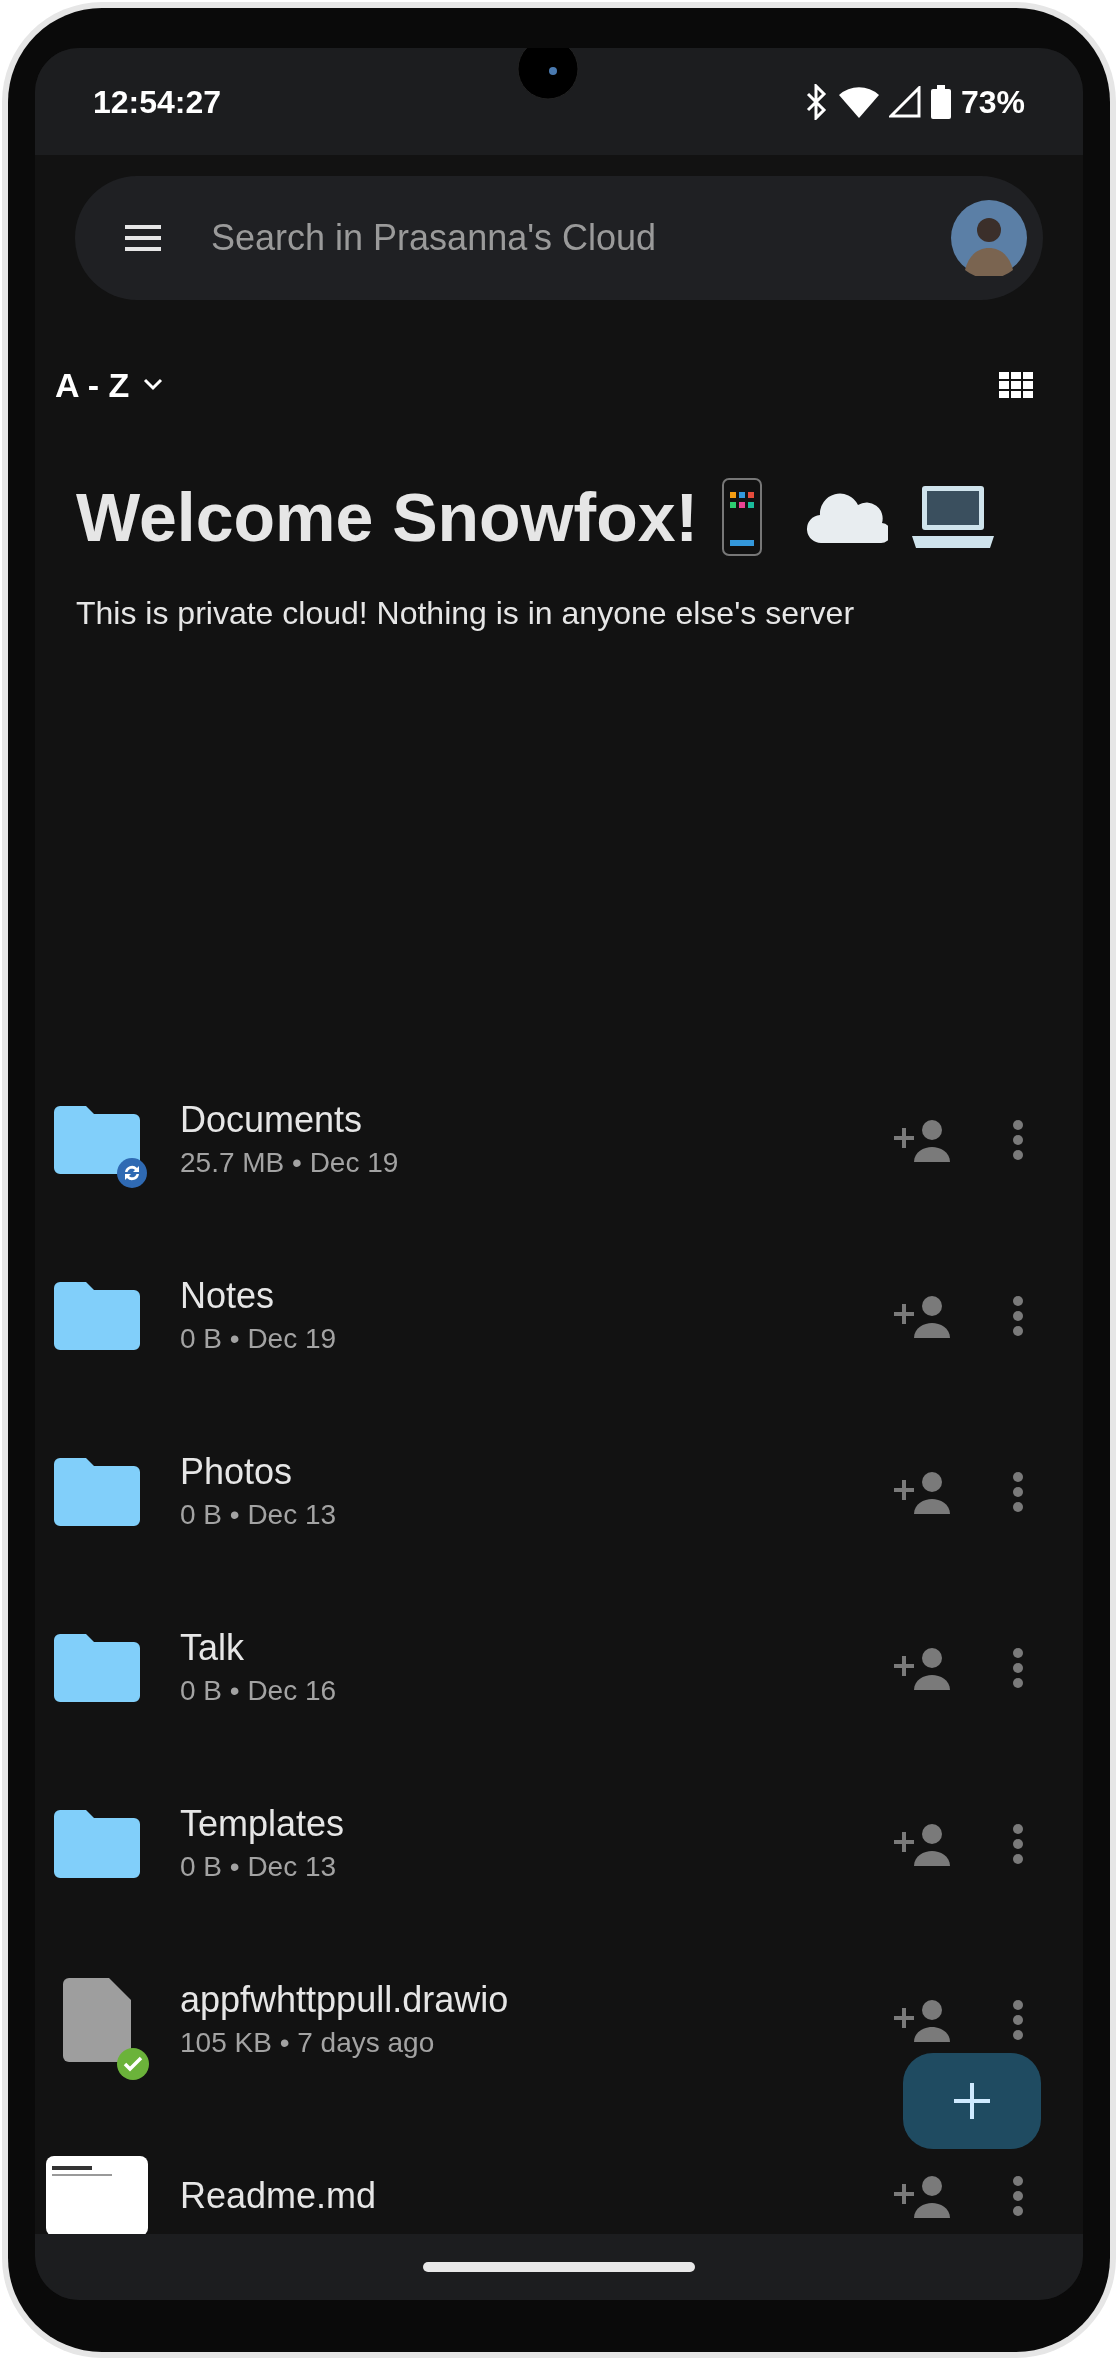 The height and width of the screenshot is (2362, 1118). Describe the element at coordinates (259, 1691) in the screenshot. I see `file-details: 0 B • Dec 16` at that location.